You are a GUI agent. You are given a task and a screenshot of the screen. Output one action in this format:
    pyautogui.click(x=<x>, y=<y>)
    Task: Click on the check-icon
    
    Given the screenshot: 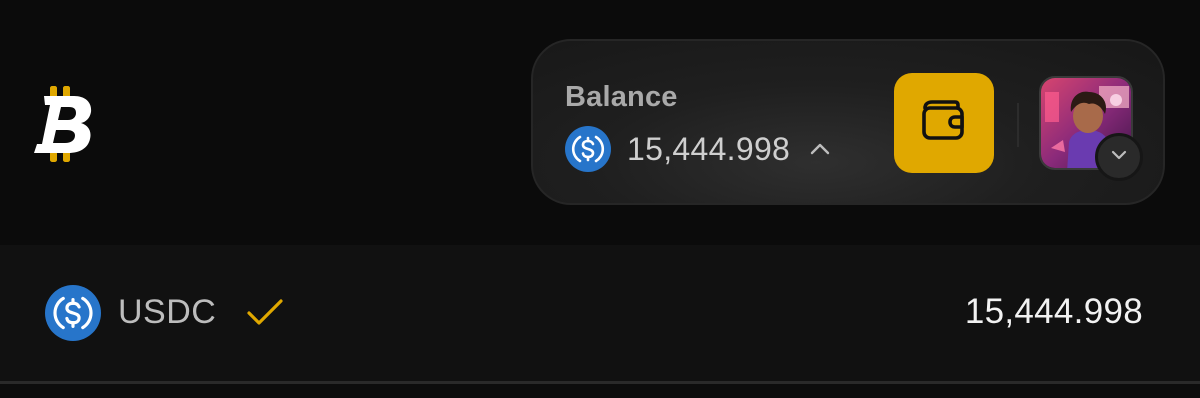 What is the action you would take?
    pyautogui.click(x=265, y=313)
    